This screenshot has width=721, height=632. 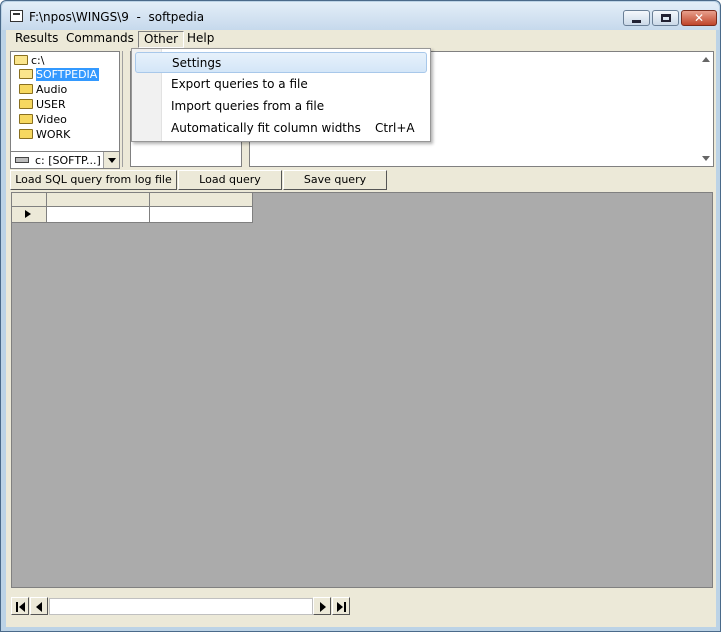 What do you see at coordinates (248, 106) in the screenshot?
I see `menu-item-label: Import queries from a file` at bounding box center [248, 106].